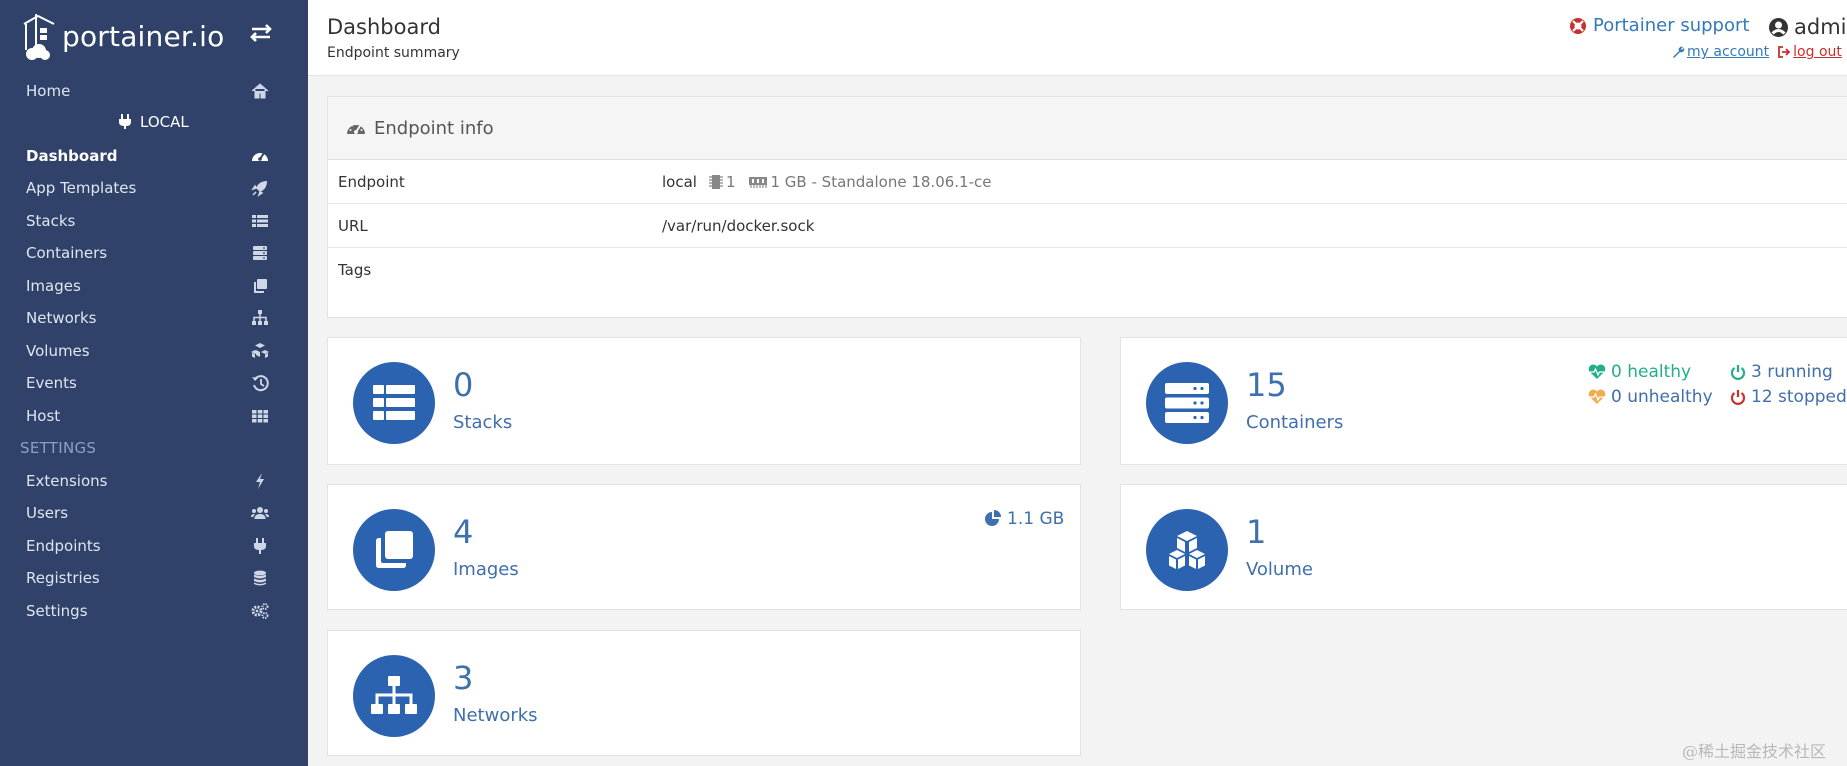  I want to click on sidebar-item-host: Host, so click(154, 416).